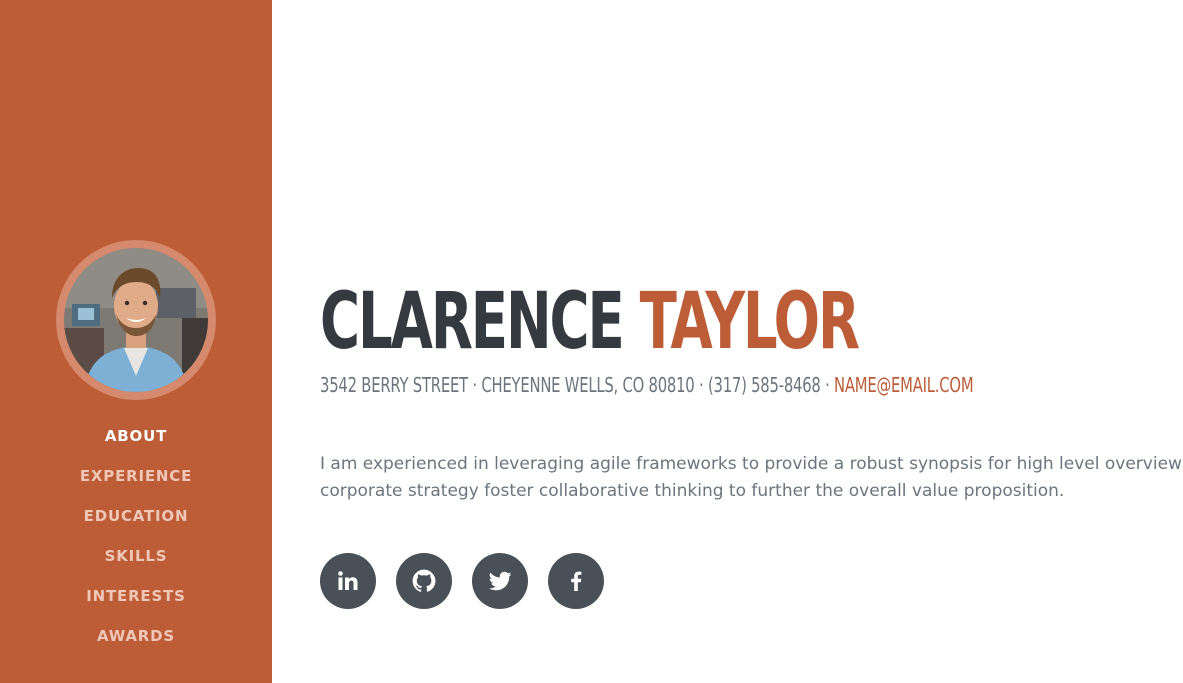  What do you see at coordinates (472, 322) in the screenshot?
I see `first-name: CLARENCE` at bounding box center [472, 322].